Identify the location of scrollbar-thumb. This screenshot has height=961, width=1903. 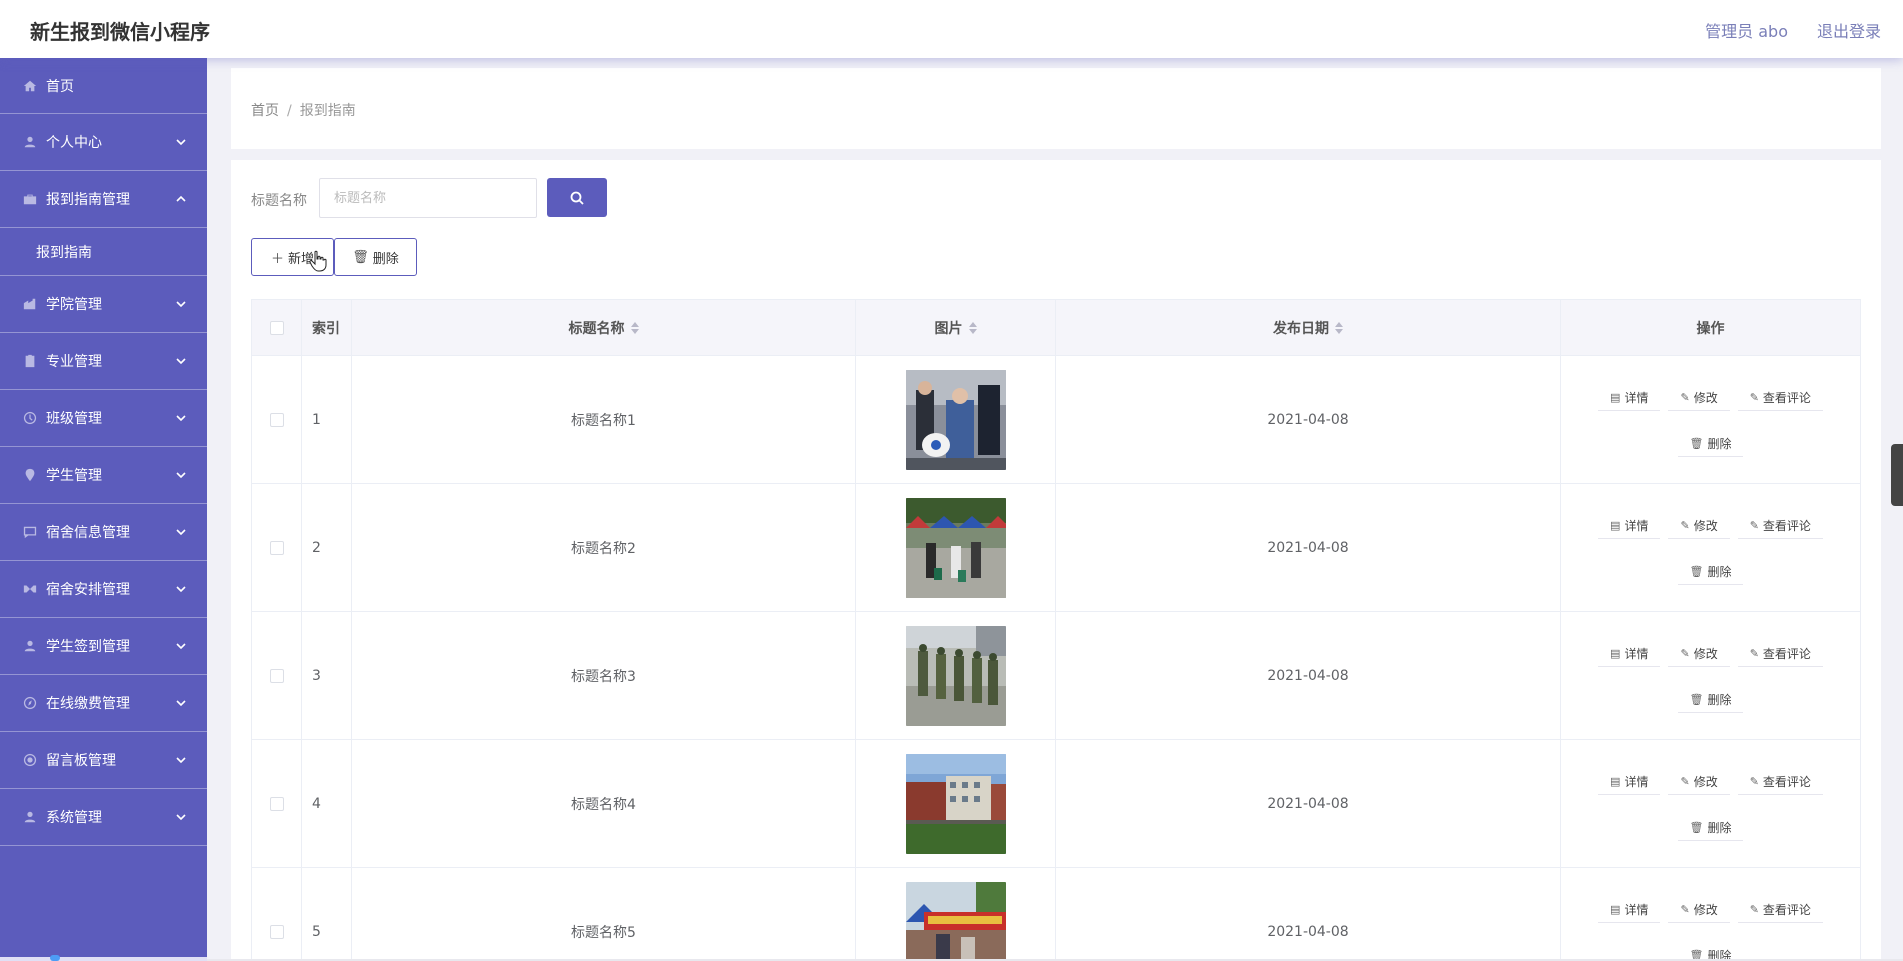
(55, 958).